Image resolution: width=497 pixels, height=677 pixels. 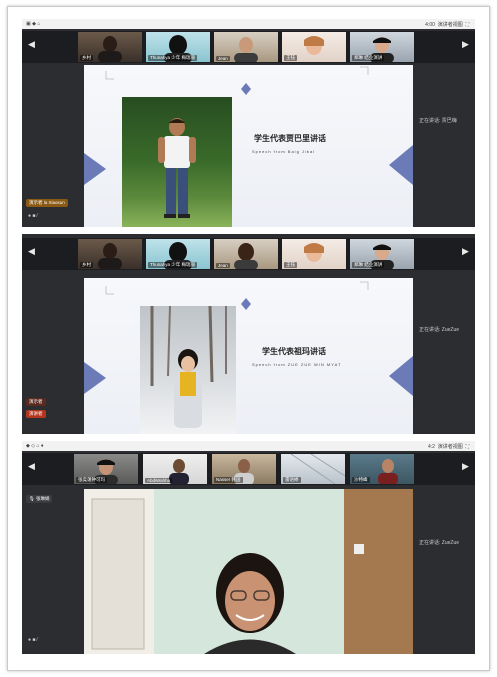 I want to click on status-icons: ◆ ◇ ⌂ ♦, so click(x=35, y=446).